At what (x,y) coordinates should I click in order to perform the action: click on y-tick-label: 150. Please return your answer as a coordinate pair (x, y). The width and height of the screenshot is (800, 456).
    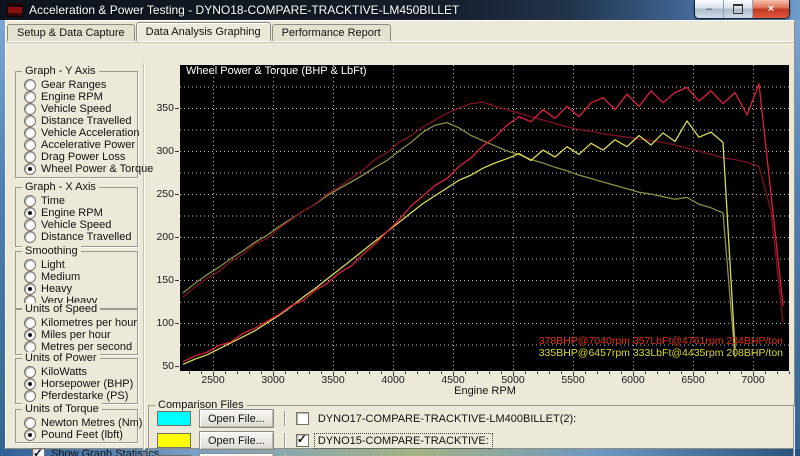
    Looking at the image, I should click on (165, 280).